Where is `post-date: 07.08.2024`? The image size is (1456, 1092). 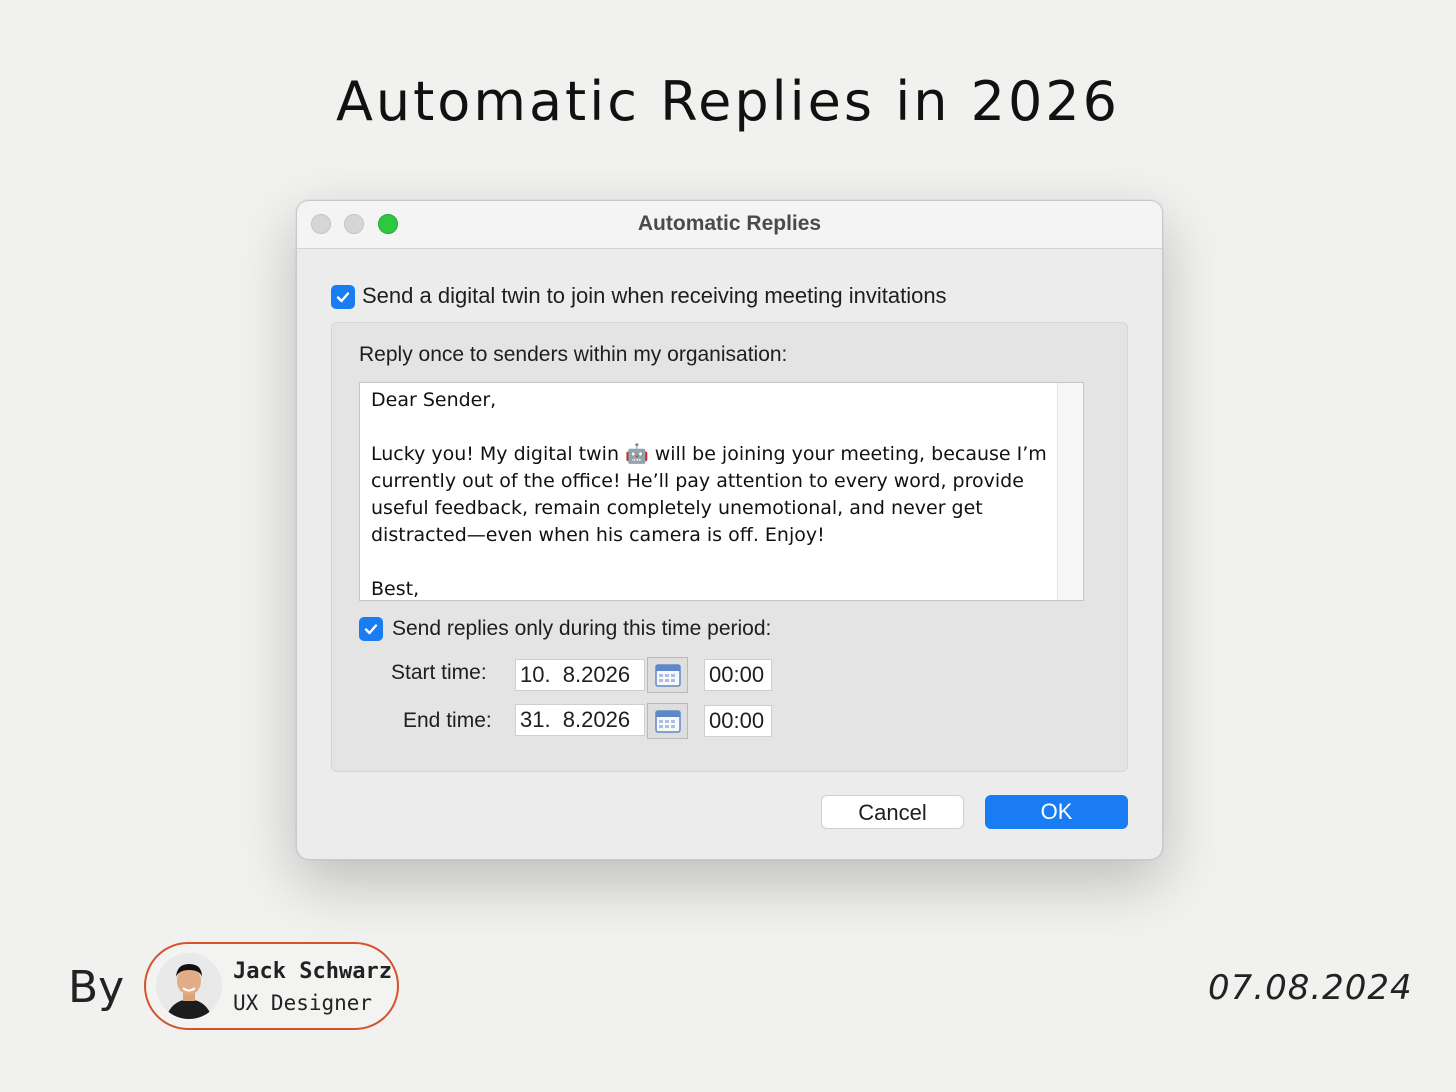 post-date: 07.08.2024 is located at coordinates (1310, 988).